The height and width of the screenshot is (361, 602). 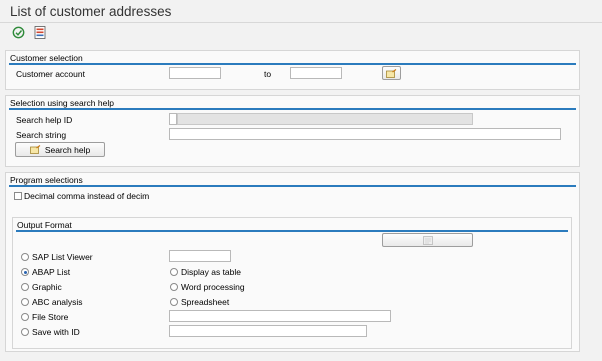 What do you see at coordinates (325, 119) in the screenshot?
I see `search-help-id-description` at bounding box center [325, 119].